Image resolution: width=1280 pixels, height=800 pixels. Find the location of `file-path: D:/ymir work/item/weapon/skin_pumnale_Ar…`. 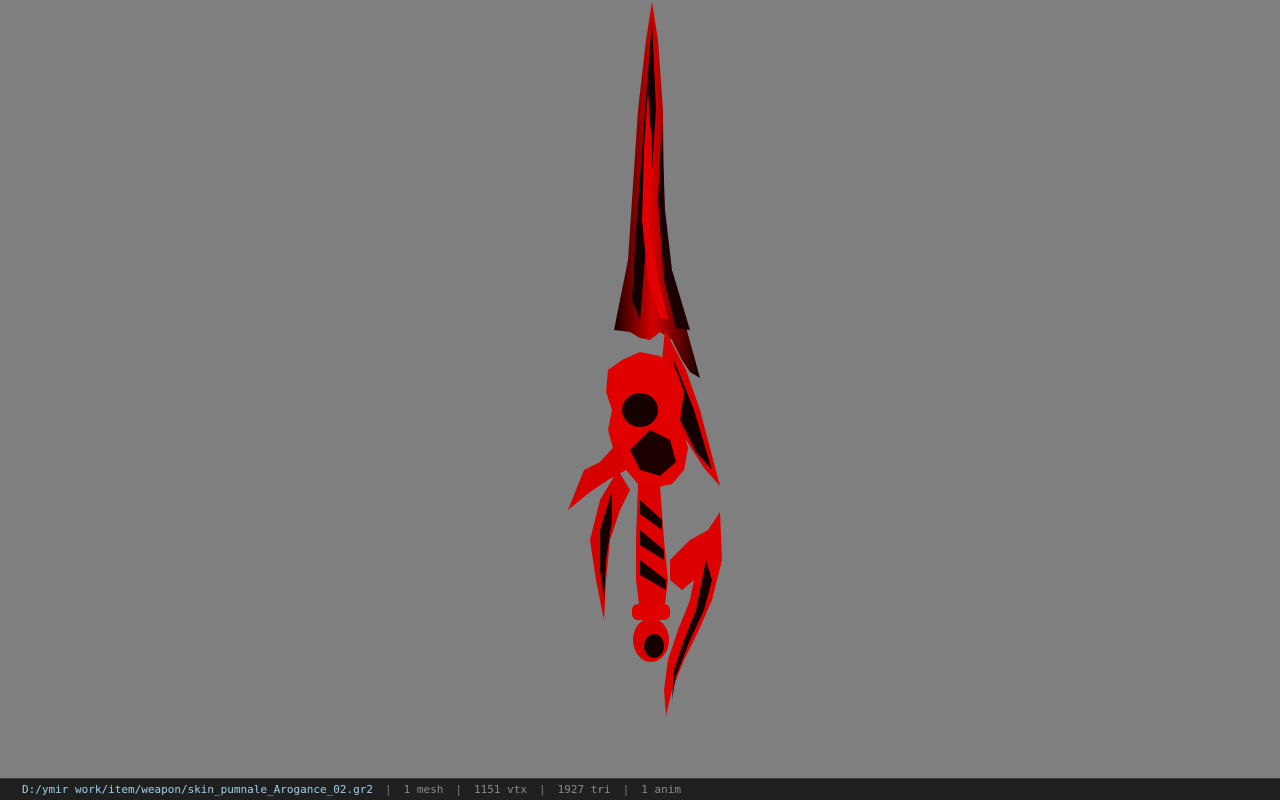

file-path: D:/ymir work/item/weapon/skin_pumnale_Ar… is located at coordinates (197, 789).